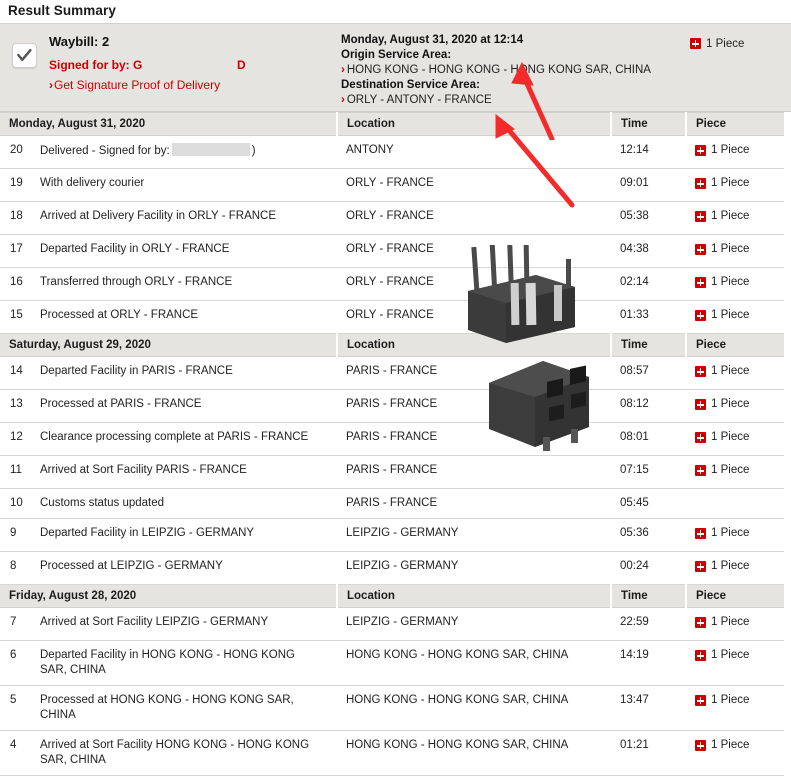  Describe the element at coordinates (648, 251) in the screenshot. I see `event-time: 04:38` at that location.